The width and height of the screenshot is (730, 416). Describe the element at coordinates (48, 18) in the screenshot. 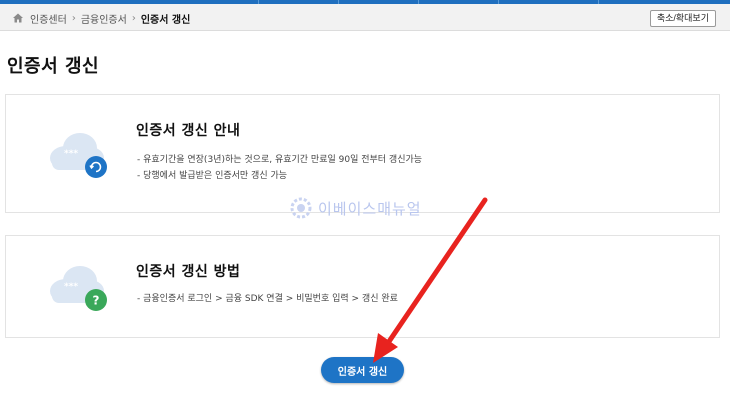

I see `breadcrumb-item-auth-center: 인증센터` at that location.